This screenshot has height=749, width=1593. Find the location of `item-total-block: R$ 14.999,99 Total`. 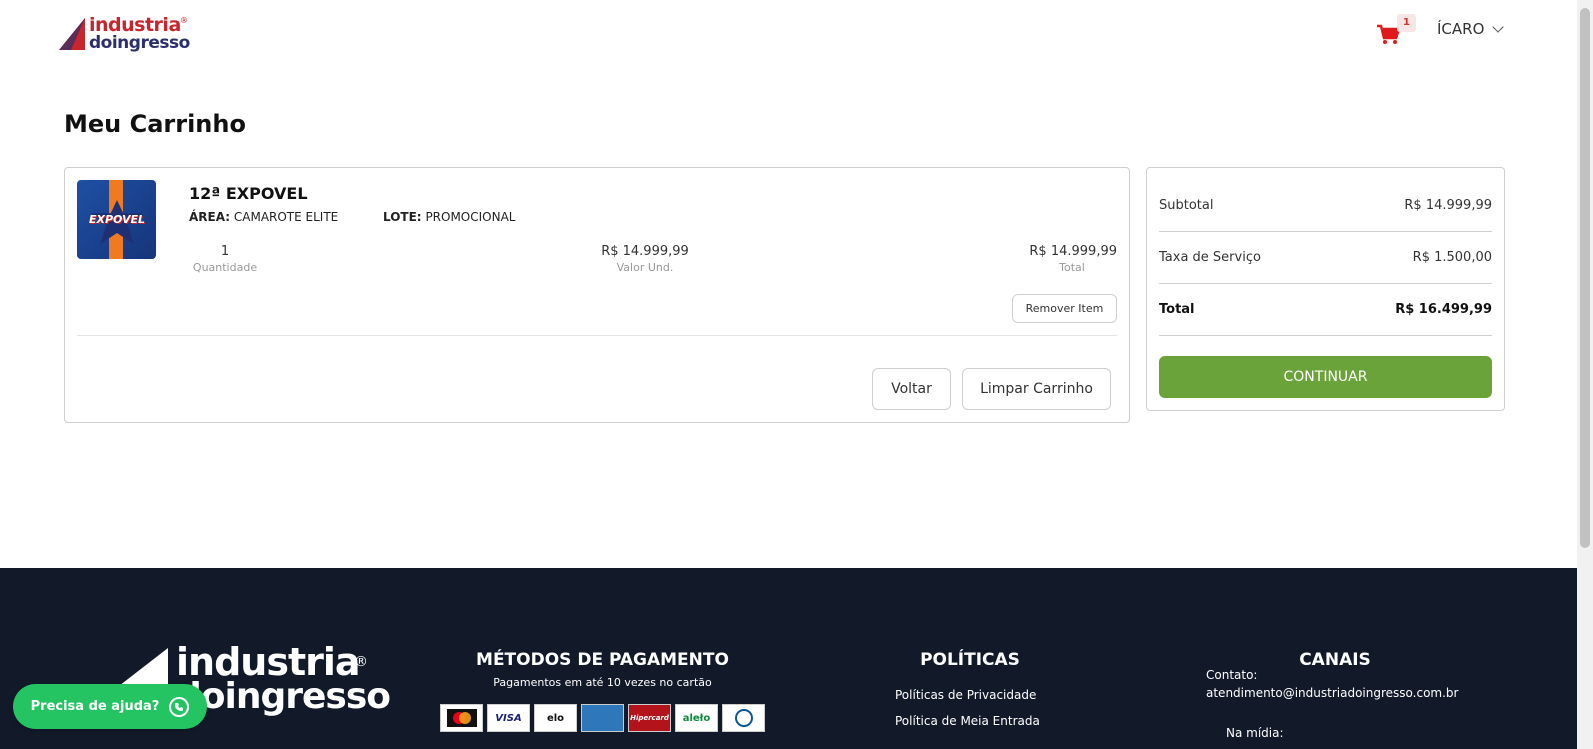

item-total-block: R$ 14.999,99 Total is located at coordinates (1072, 259).